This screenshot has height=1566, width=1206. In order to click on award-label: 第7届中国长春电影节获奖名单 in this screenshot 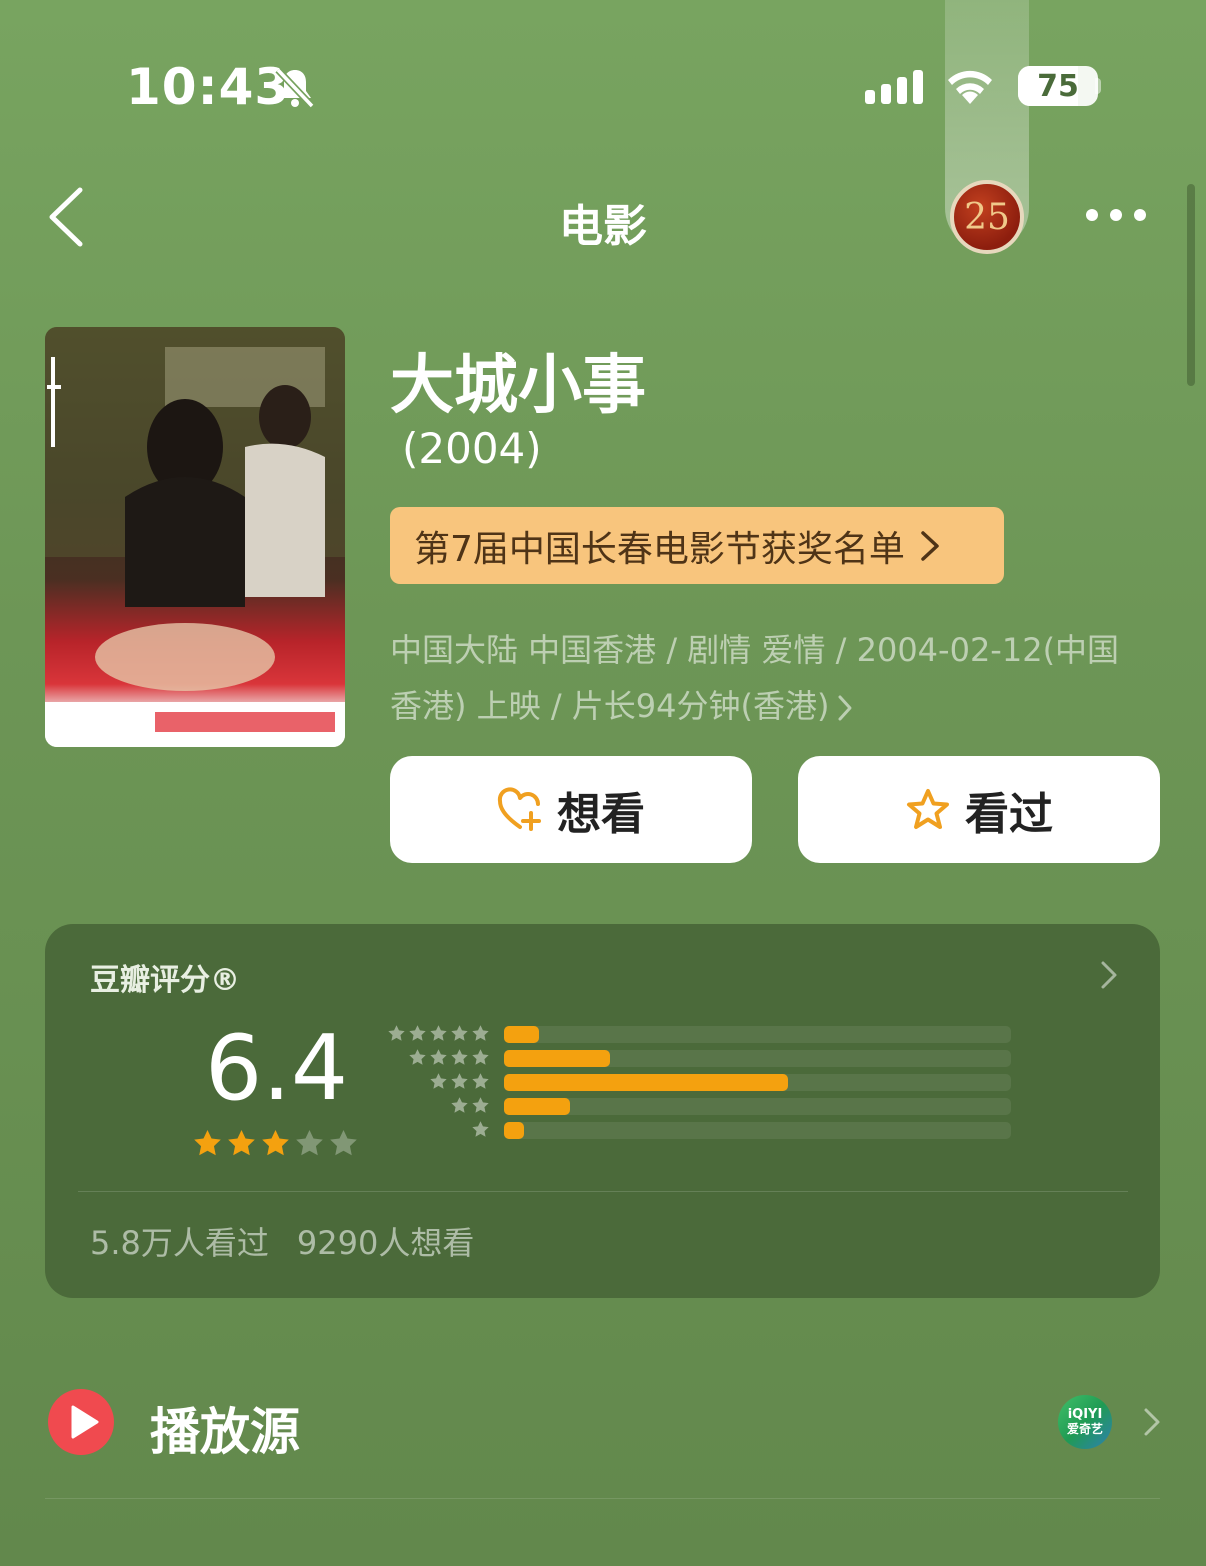, I will do `click(659, 549)`.